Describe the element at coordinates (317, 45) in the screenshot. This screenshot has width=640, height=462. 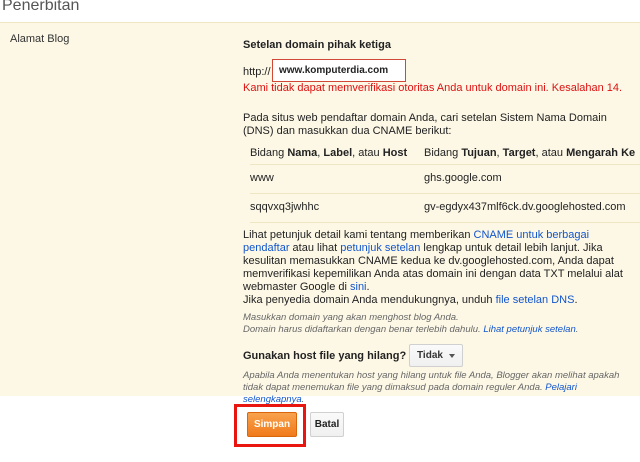
I see `section-title: Setelan domain pihak ketiga` at that location.